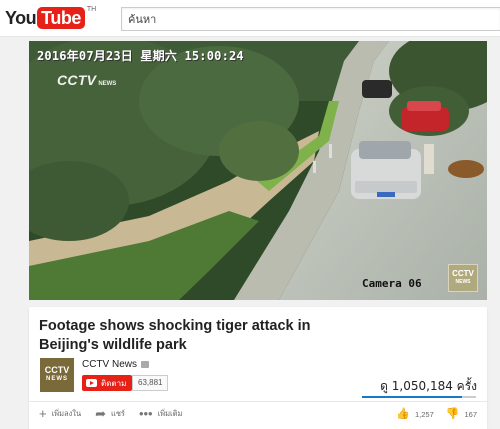 This screenshot has height=429, width=500. I want to click on share-button: ➦ แชร์, so click(110, 414).